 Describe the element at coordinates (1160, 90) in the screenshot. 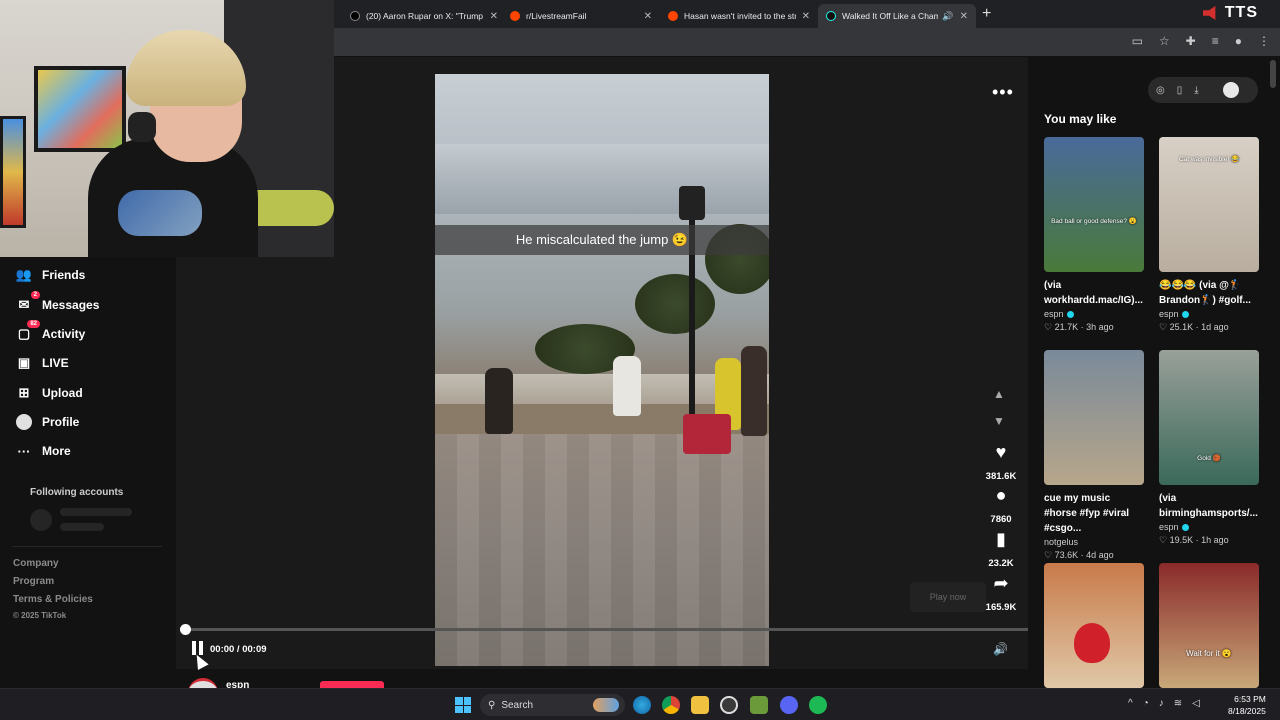

I see `compass-icon: ◎` at that location.